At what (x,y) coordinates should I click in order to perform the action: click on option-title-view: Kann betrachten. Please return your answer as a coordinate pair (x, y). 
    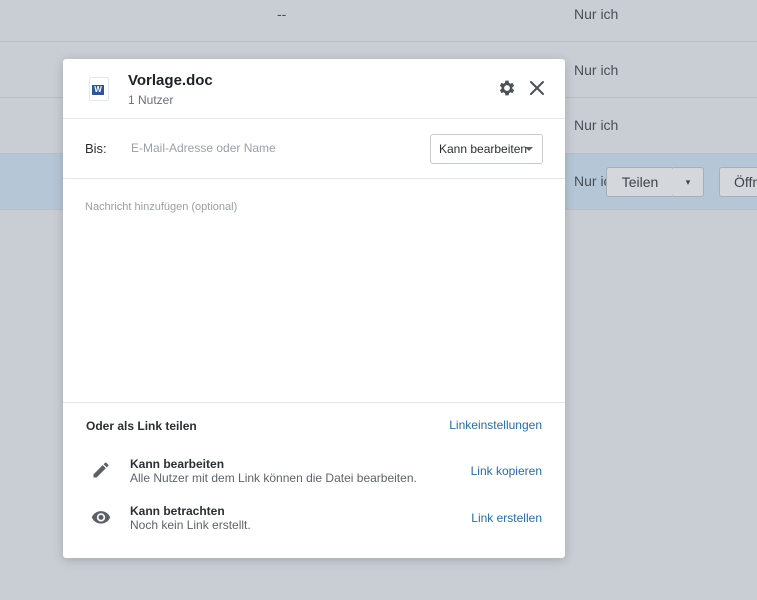
    Looking at the image, I should click on (177, 511).